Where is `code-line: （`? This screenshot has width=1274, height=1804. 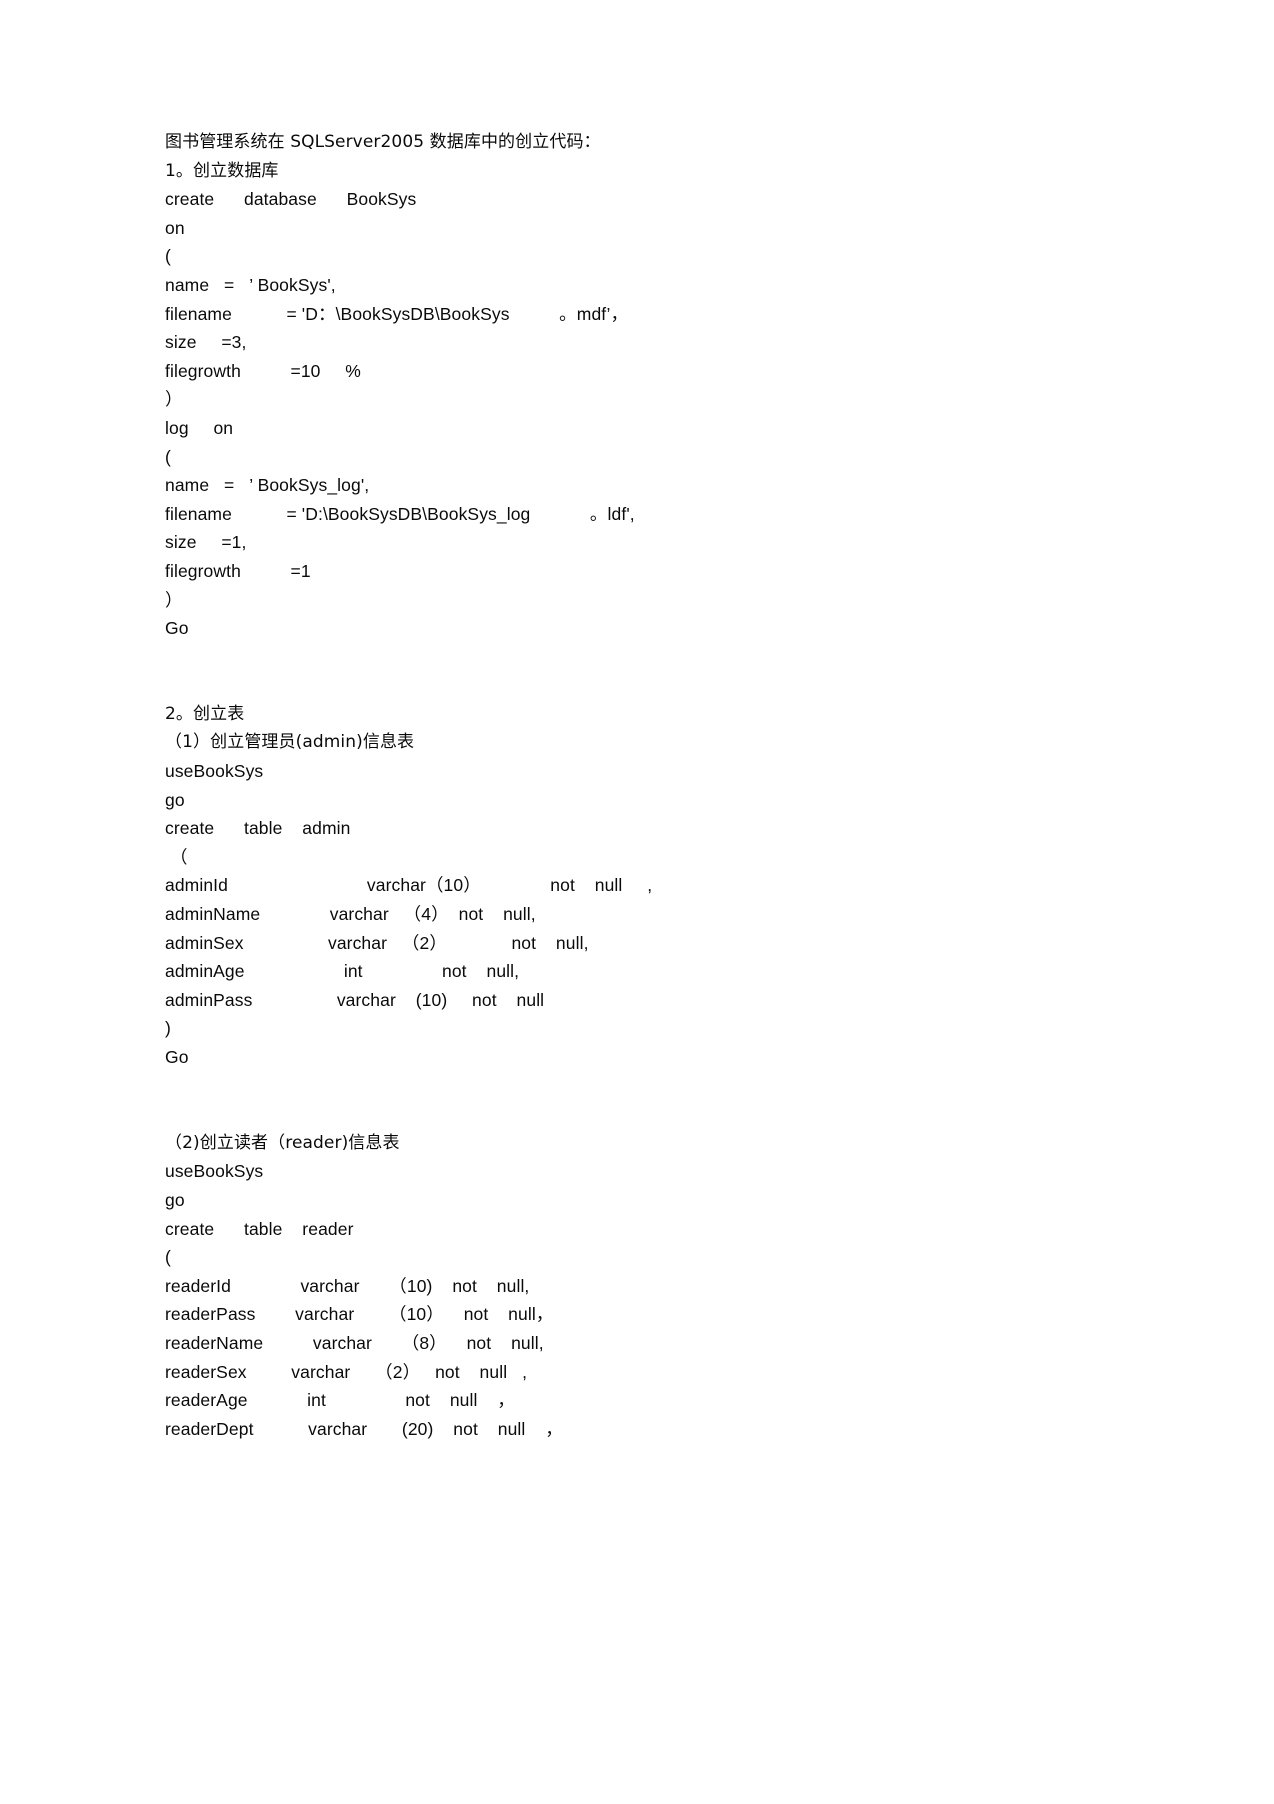
code-line: （ is located at coordinates (176, 856).